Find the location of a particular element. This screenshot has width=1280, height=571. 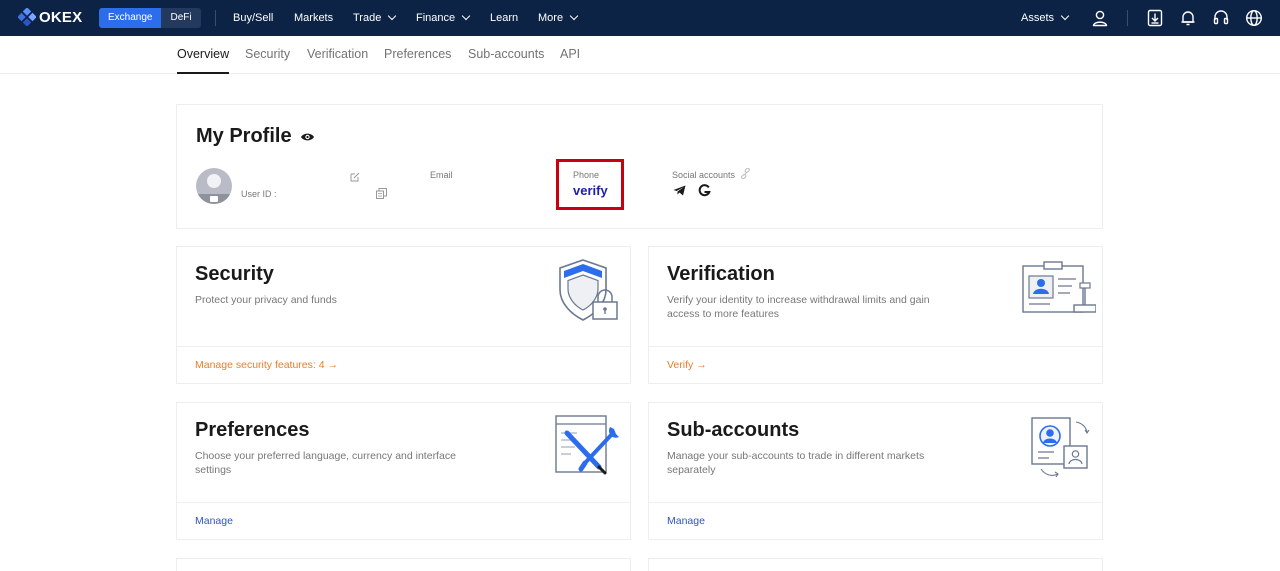

manage-preferences-link: Manage is located at coordinates (214, 521).